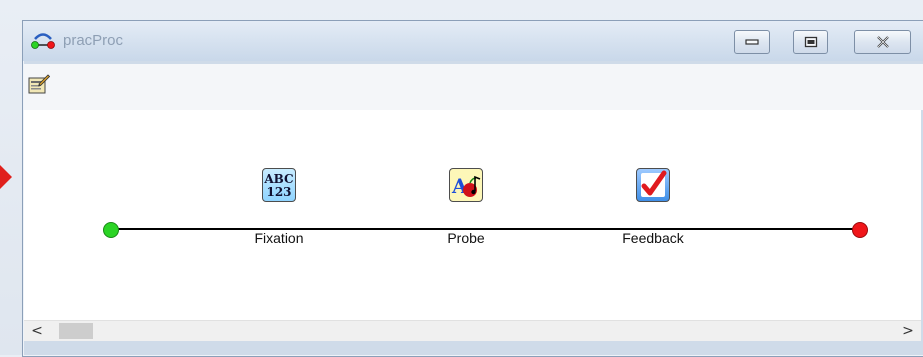 This screenshot has width=923, height=357. I want to click on slide-icon: A, so click(466, 185).